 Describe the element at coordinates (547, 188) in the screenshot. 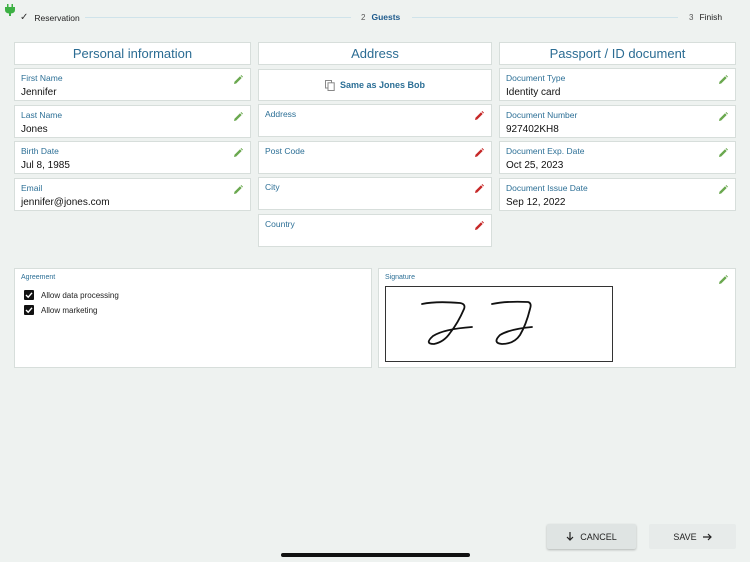

I see `field-label: Document Issue Date` at that location.